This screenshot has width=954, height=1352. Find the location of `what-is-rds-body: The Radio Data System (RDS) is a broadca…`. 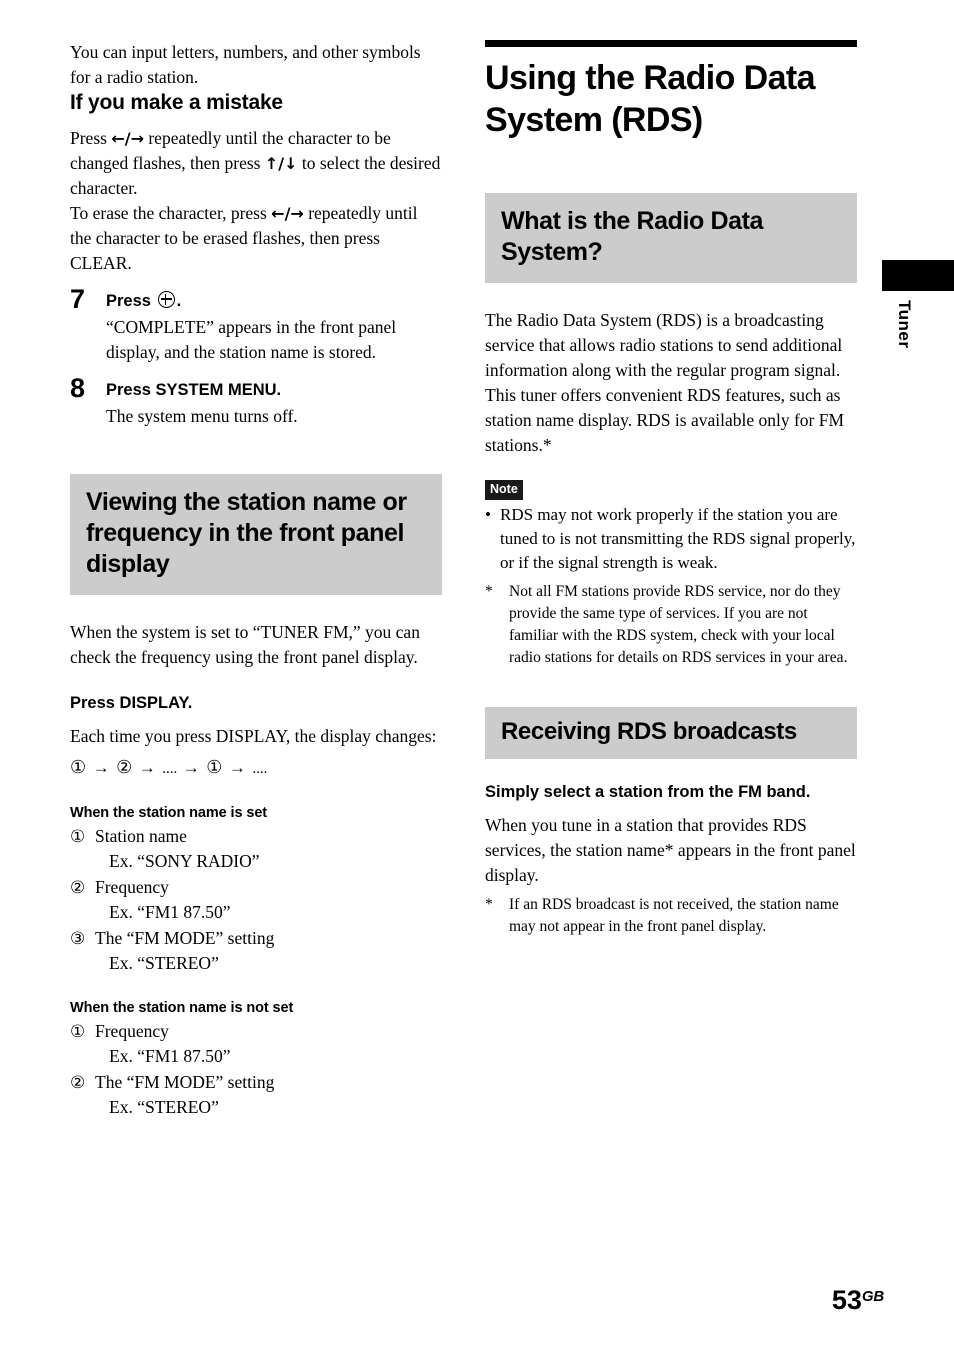

what-is-rds-body: The Radio Data System (RDS) is a broadca… is located at coordinates (665, 382).